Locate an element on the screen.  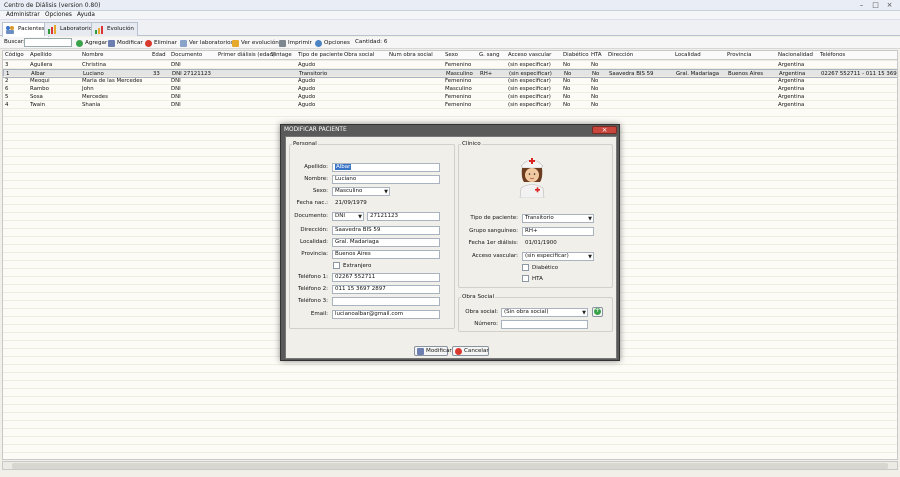
tel1-label: Teléfono 1: is located at coordinates (313, 277).